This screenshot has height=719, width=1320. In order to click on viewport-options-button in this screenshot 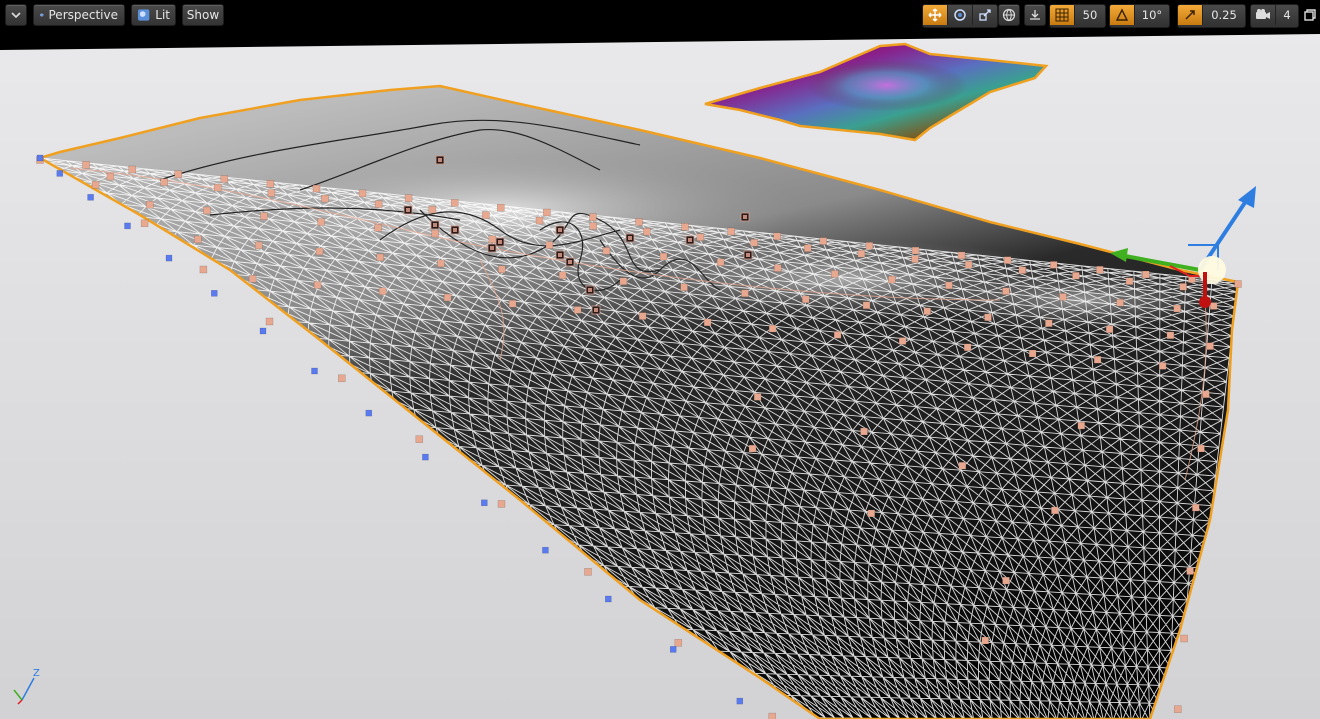, I will do `click(16, 15)`.